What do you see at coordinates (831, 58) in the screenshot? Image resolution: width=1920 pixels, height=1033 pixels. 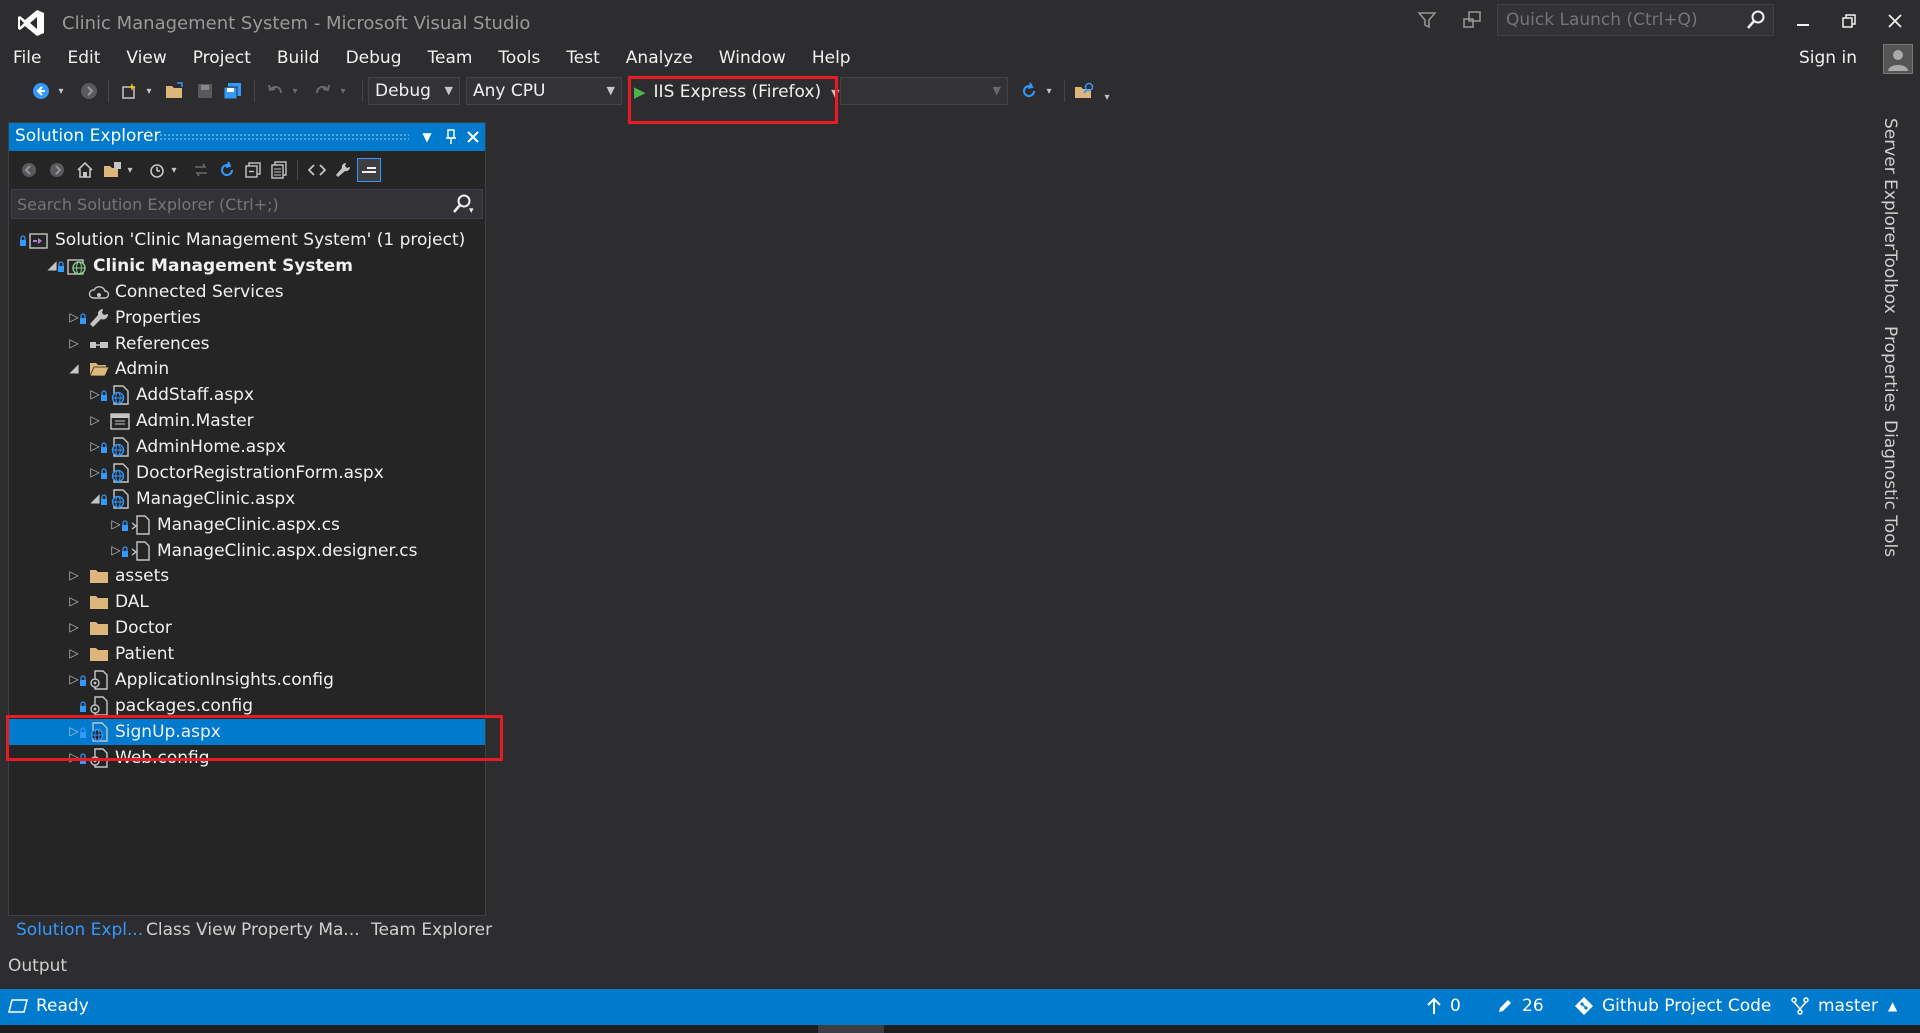 I see `menu-help: Help` at bounding box center [831, 58].